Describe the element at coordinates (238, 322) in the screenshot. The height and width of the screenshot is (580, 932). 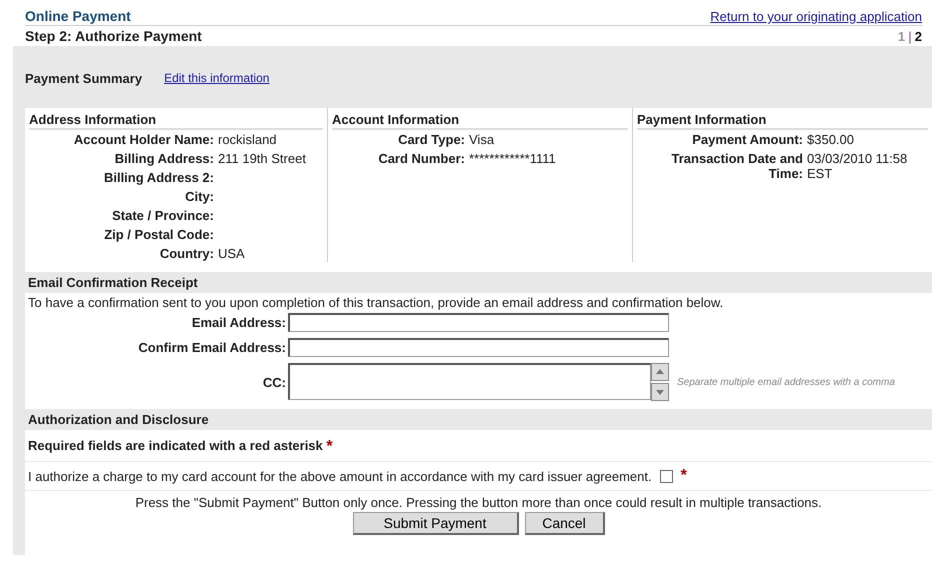
I see `field-label: Email Address:` at that location.